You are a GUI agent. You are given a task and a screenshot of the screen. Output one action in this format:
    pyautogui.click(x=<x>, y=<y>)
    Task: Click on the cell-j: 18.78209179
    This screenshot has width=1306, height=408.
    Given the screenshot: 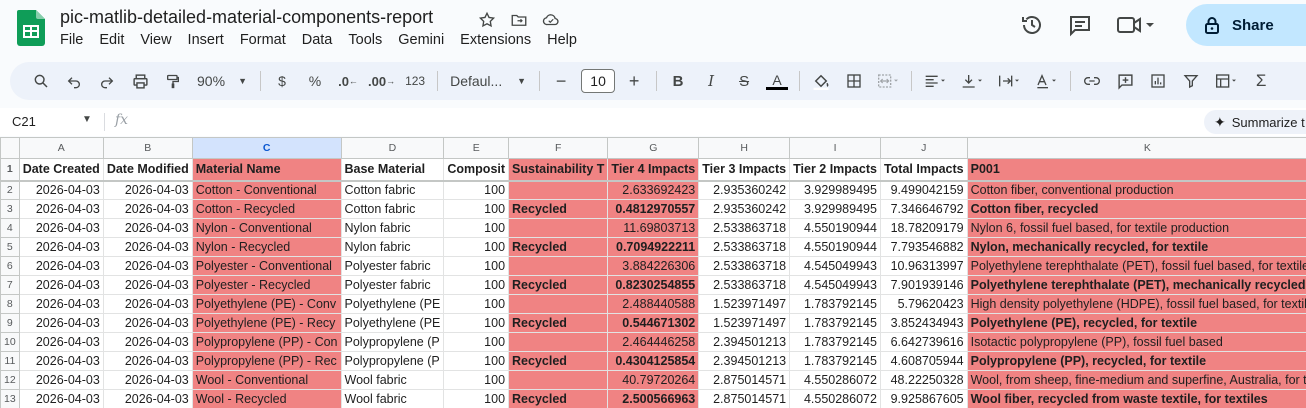 What is the action you would take?
    pyautogui.click(x=923, y=228)
    